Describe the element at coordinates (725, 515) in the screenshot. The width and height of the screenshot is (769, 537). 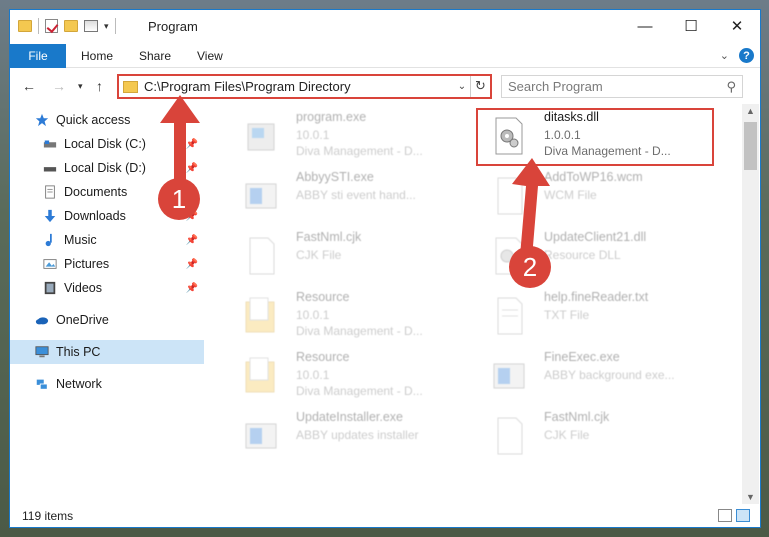
I see `details-view-icon` at that location.